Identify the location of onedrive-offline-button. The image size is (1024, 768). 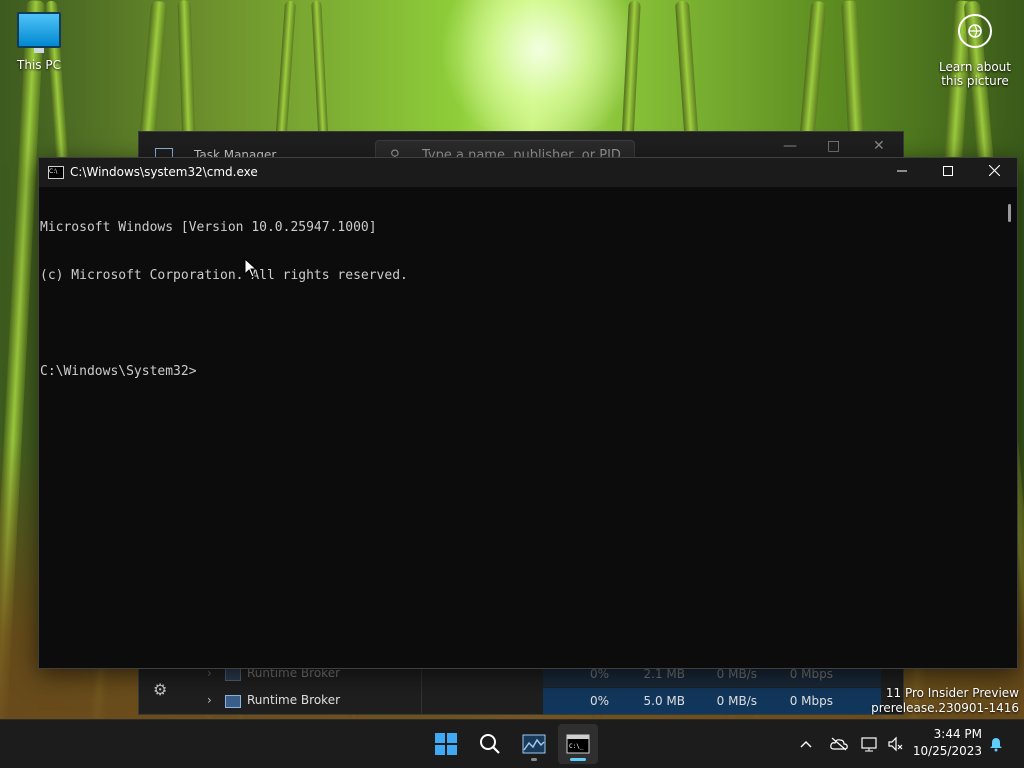
(839, 744).